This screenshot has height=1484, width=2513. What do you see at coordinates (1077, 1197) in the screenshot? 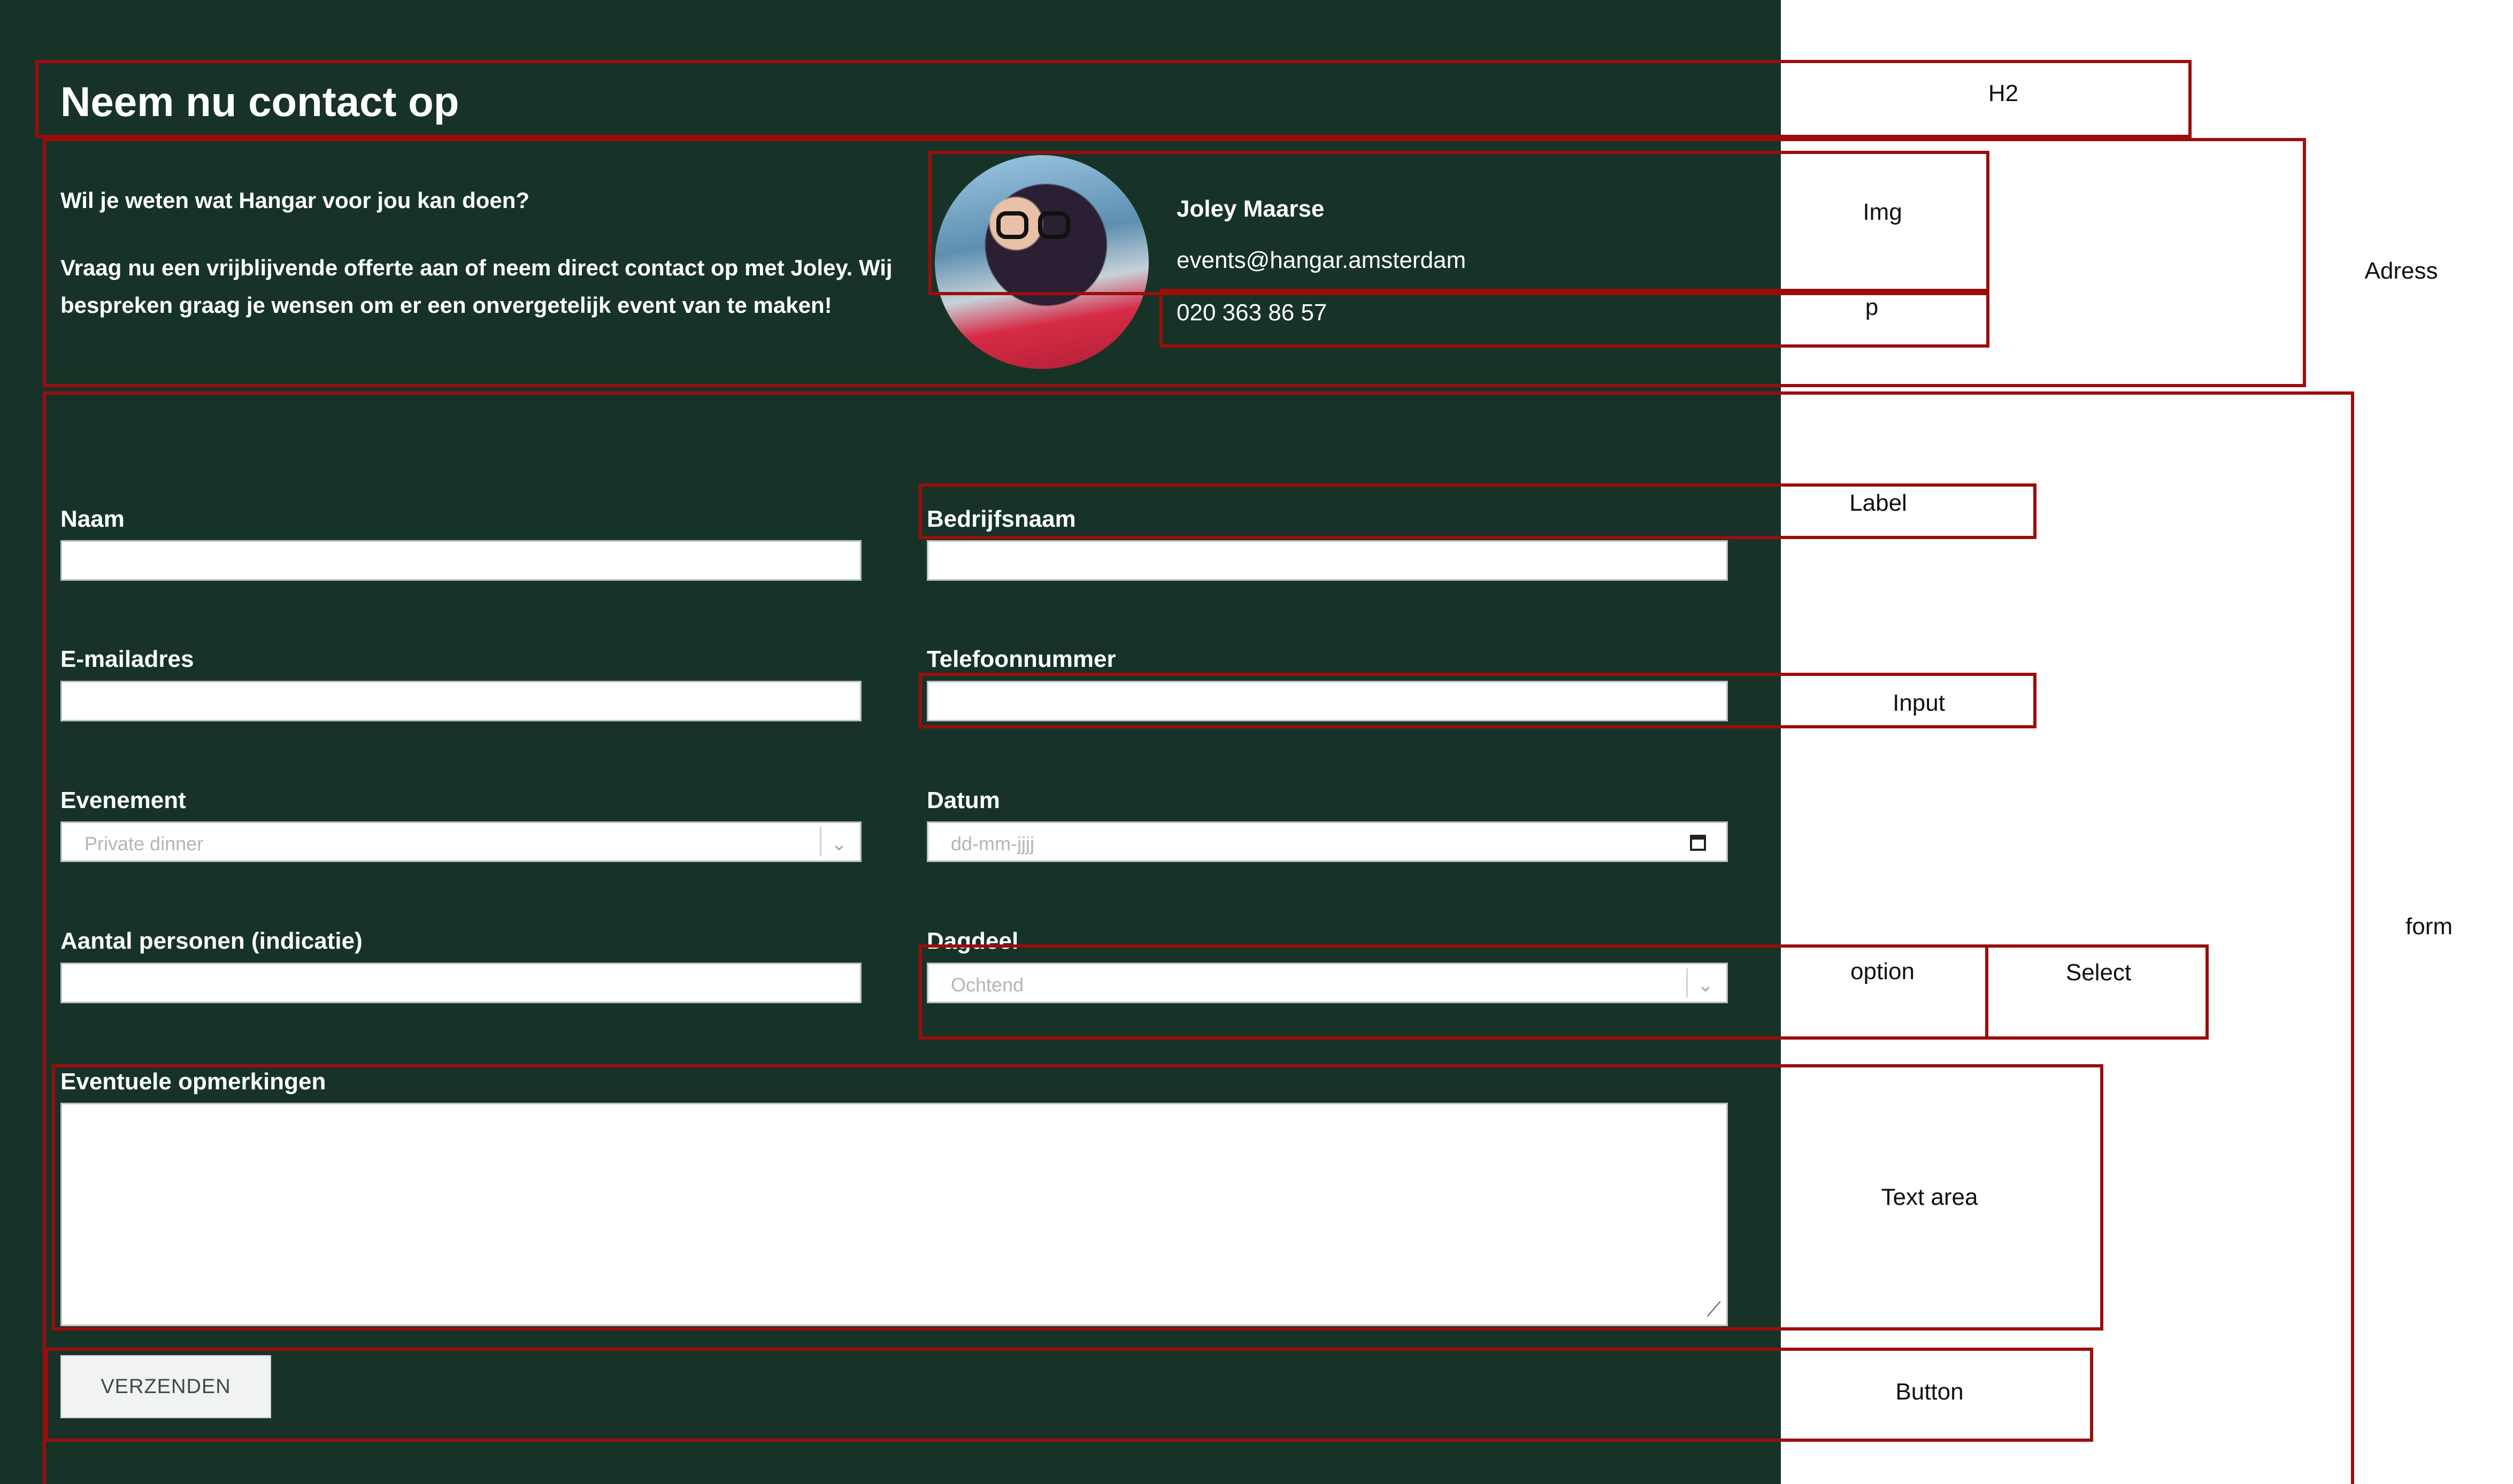
I see `annotation-box-textarea` at bounding box center [1077, 1197].